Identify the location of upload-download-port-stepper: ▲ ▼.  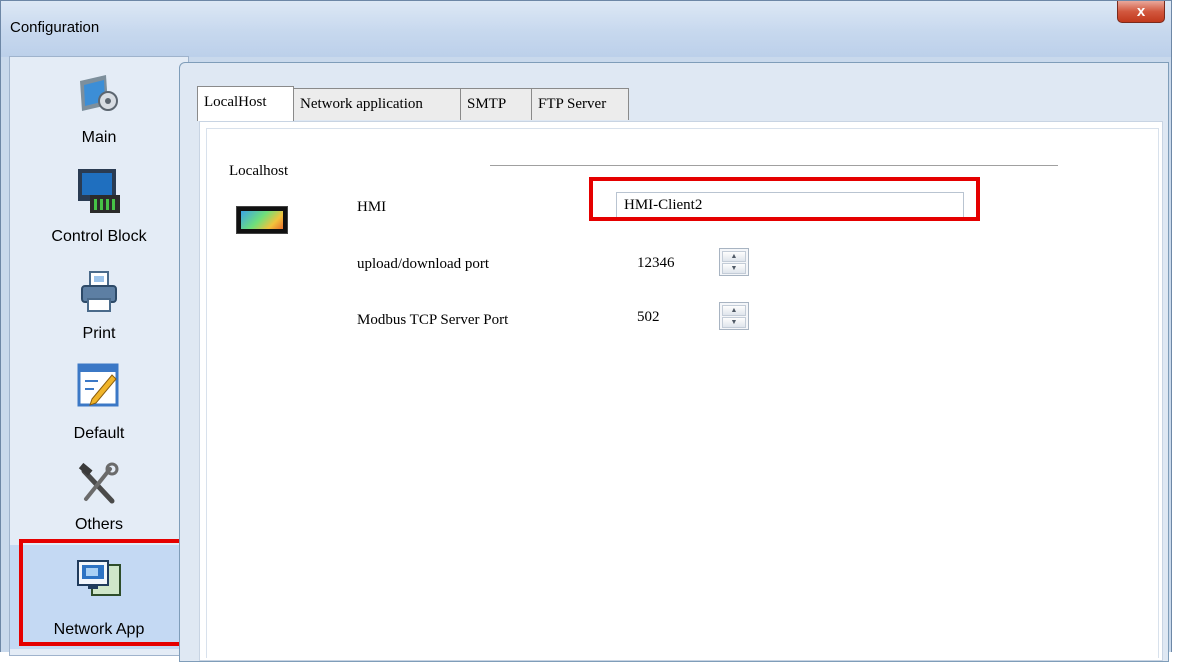
(734, 262).